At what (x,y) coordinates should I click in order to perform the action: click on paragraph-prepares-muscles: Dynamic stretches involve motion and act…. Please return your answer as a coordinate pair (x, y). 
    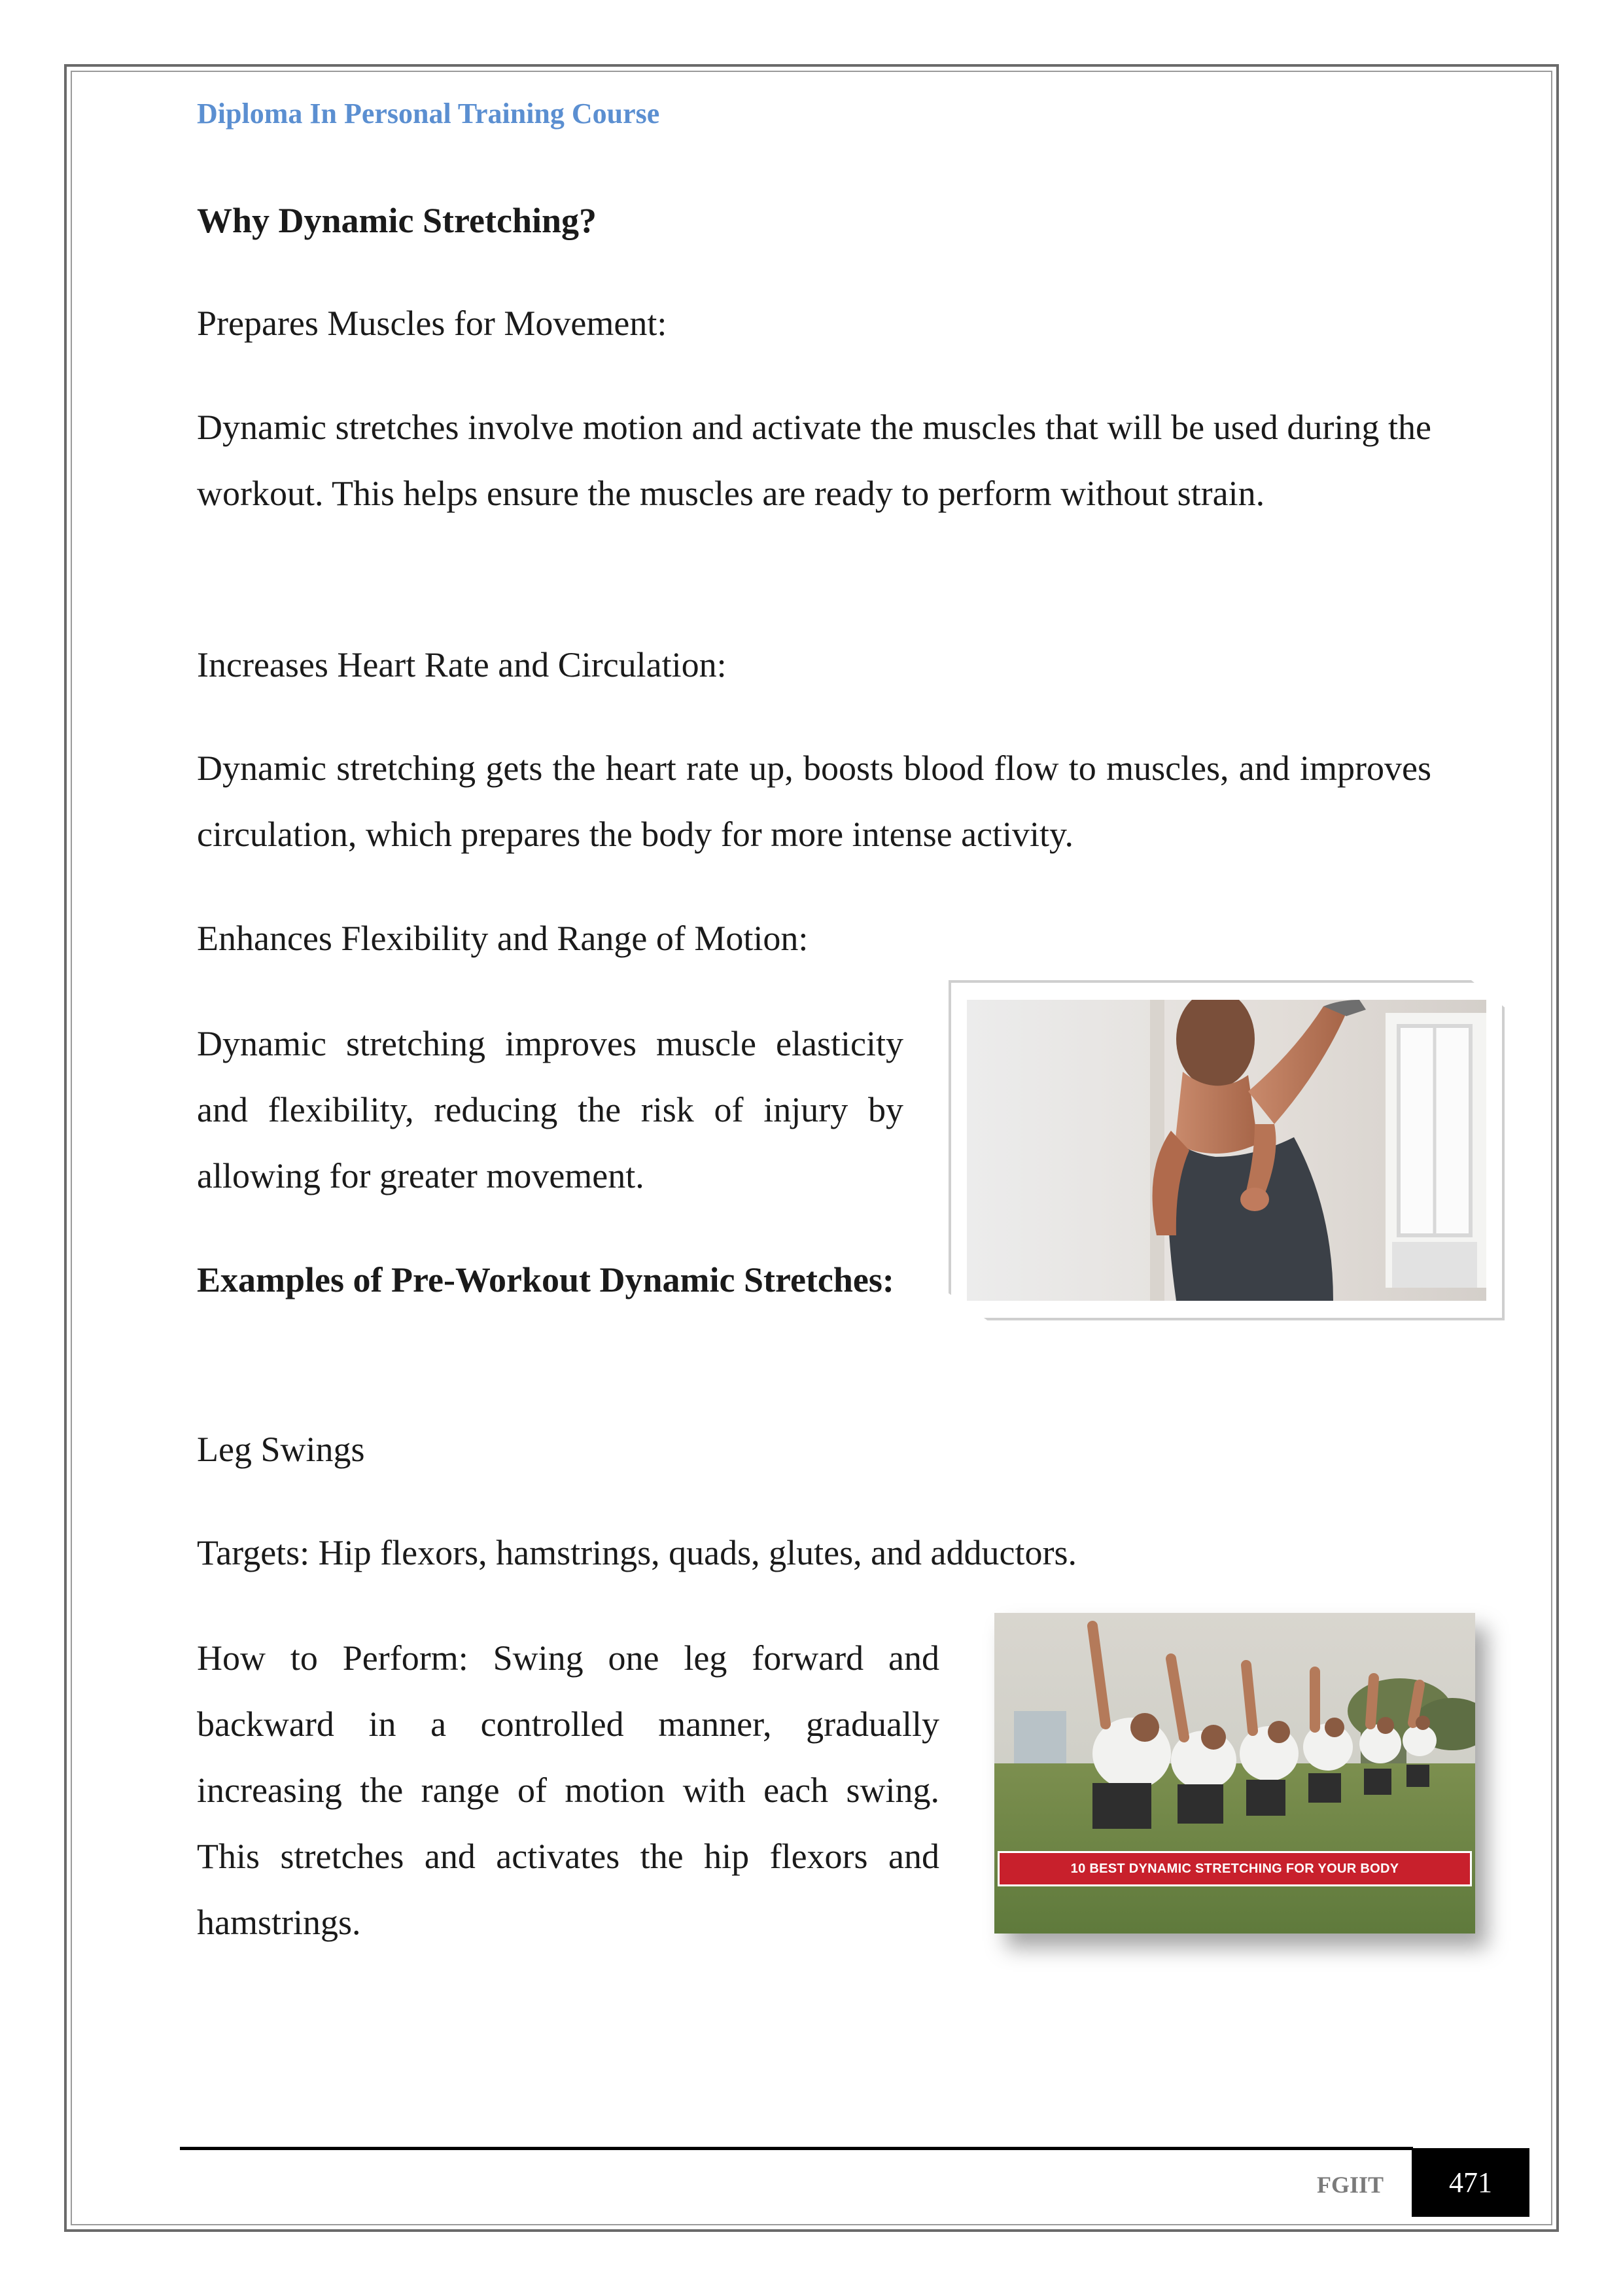
    Looking at the image, I should click on (814, 461).